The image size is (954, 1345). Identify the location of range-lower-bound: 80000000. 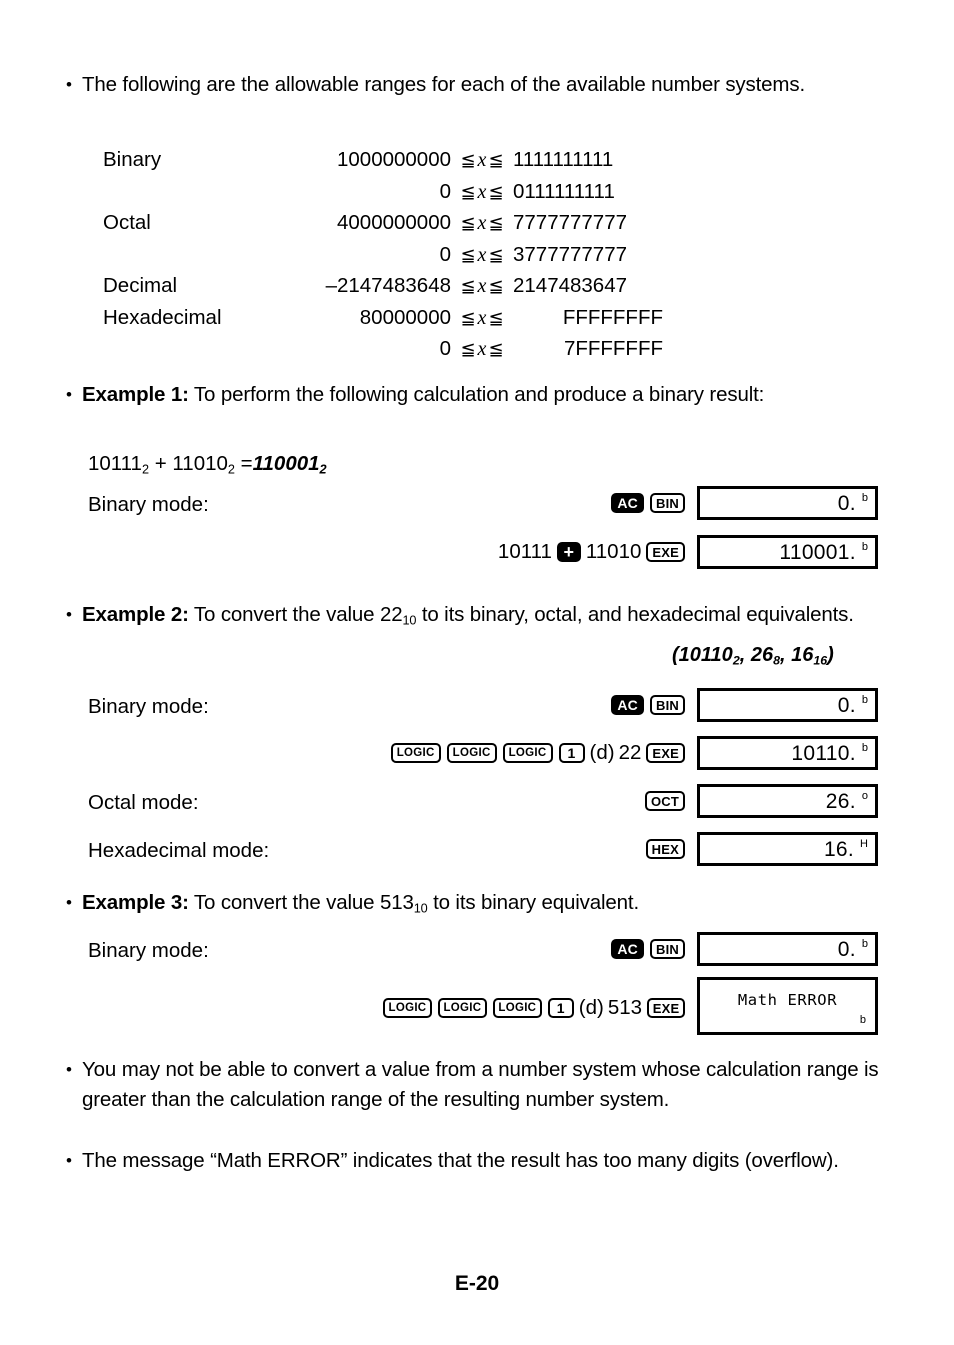
(405, 317).